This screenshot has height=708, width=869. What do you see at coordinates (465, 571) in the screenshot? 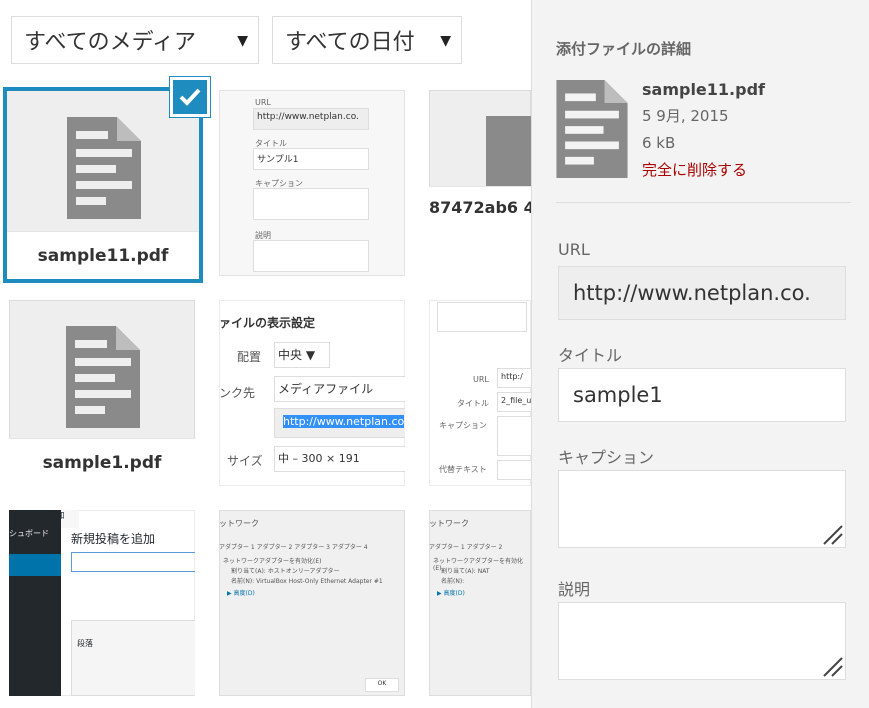
I see `tile-text: 割り当て(A): NAT` at bounding box center [465, 571].